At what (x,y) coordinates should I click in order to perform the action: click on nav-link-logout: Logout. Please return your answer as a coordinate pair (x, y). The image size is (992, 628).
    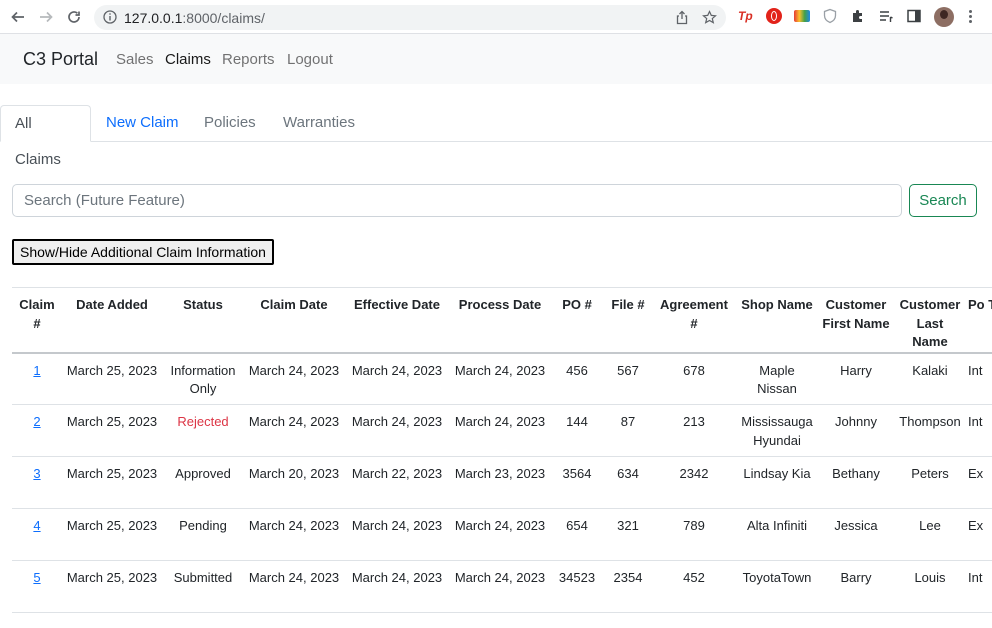
    Looking at the image, I should click on (310, 59).